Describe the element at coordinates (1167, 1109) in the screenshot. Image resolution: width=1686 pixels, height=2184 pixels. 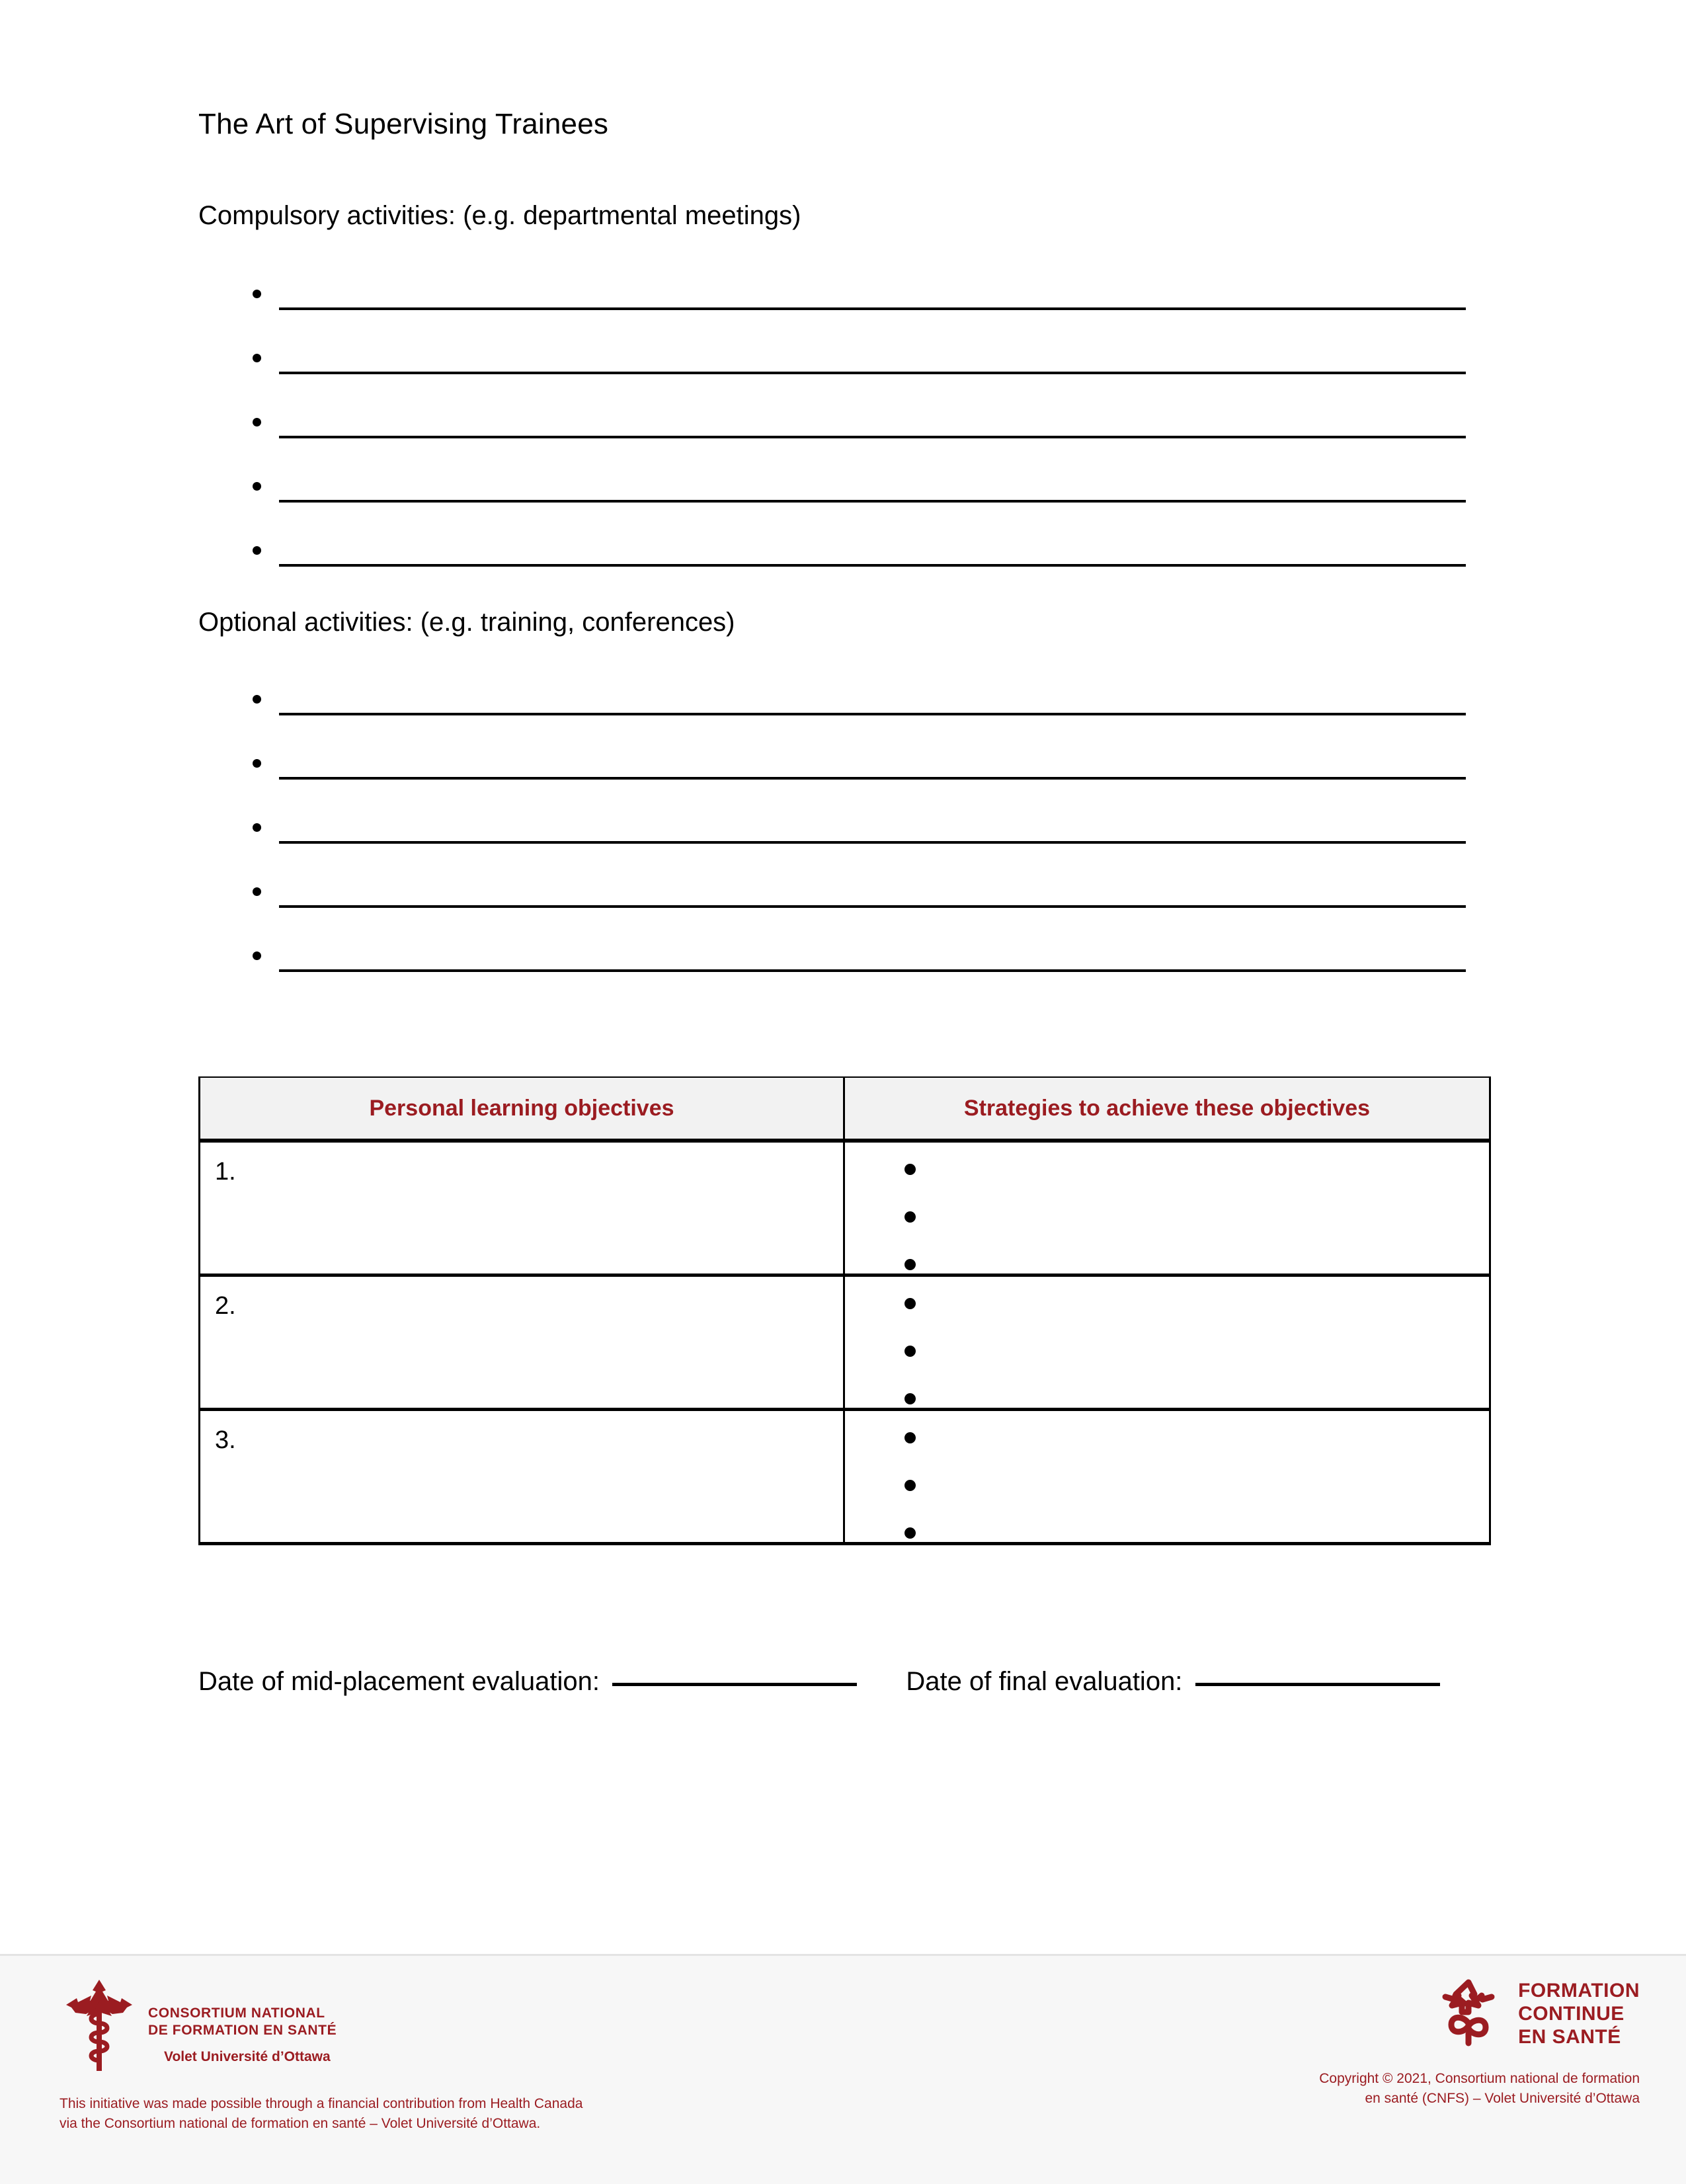
I see `column-header-strategies: Strategies to achieve these objectives` at that location.